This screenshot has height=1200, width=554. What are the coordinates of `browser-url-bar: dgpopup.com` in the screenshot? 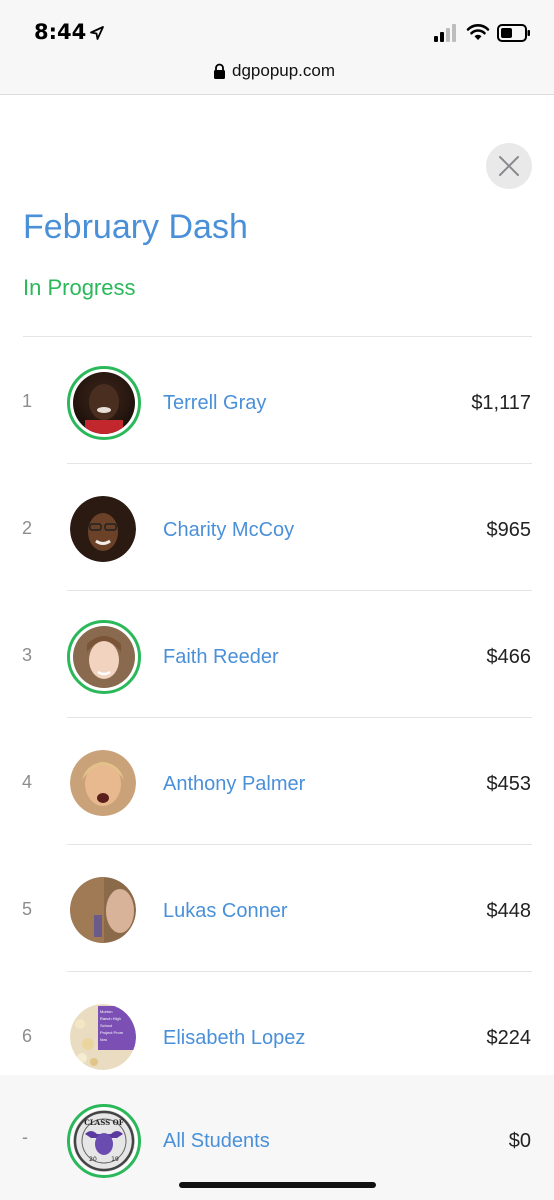 It's located at (277, 73).